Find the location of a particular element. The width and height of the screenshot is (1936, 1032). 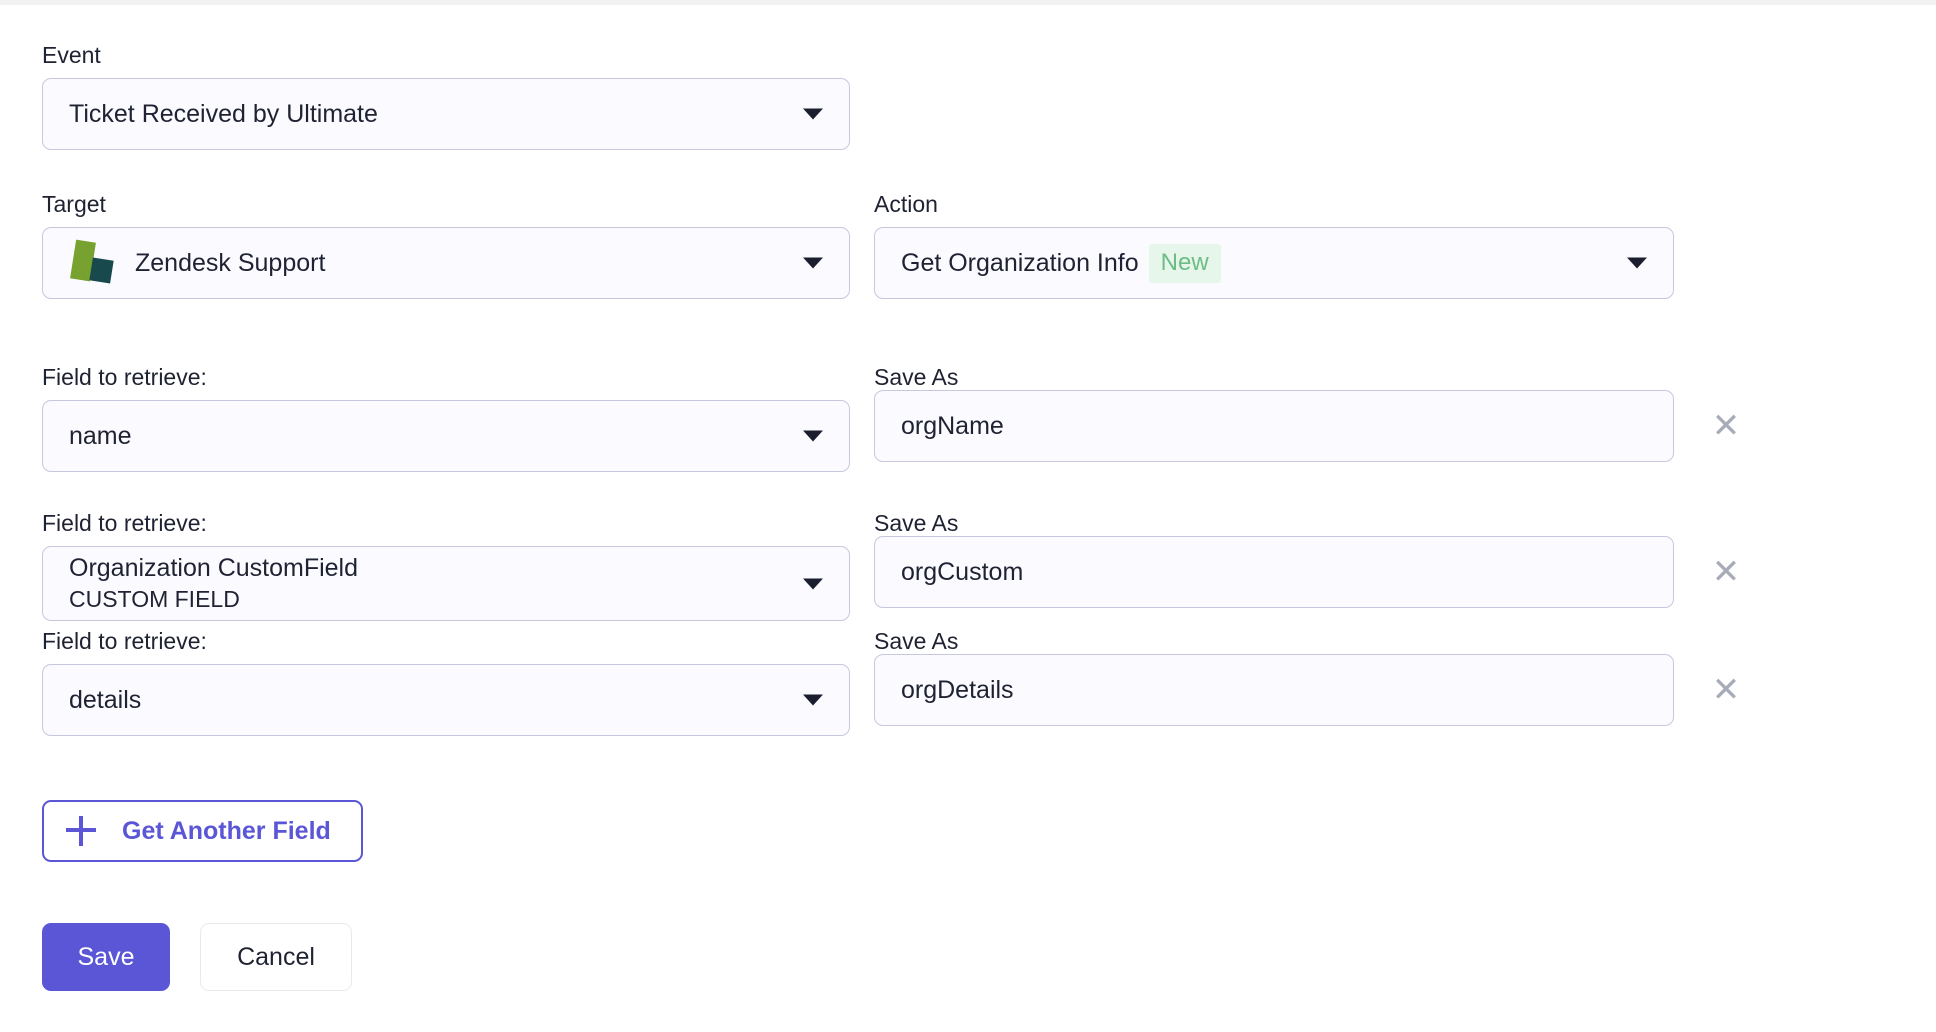

target-select-value: Zendesk Support is located at coordinates (230, 262).